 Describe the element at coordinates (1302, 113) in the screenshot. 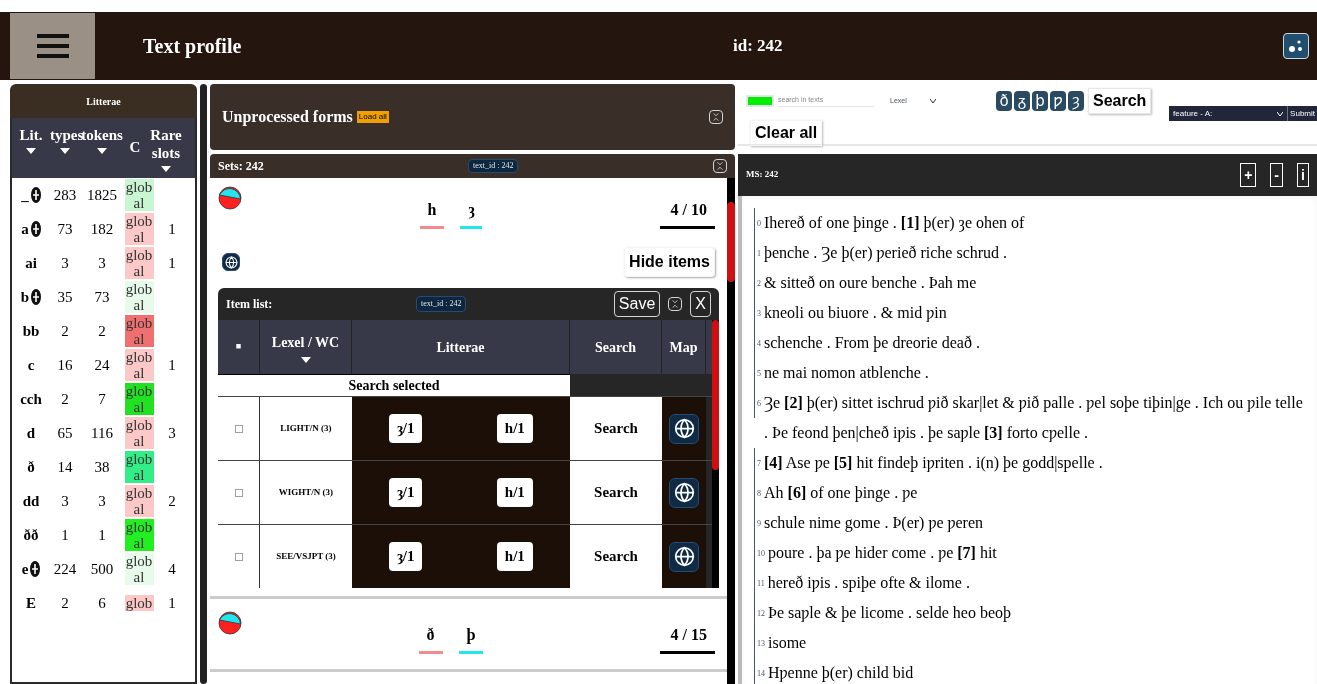

I see `submit-button: Submit` at that location.